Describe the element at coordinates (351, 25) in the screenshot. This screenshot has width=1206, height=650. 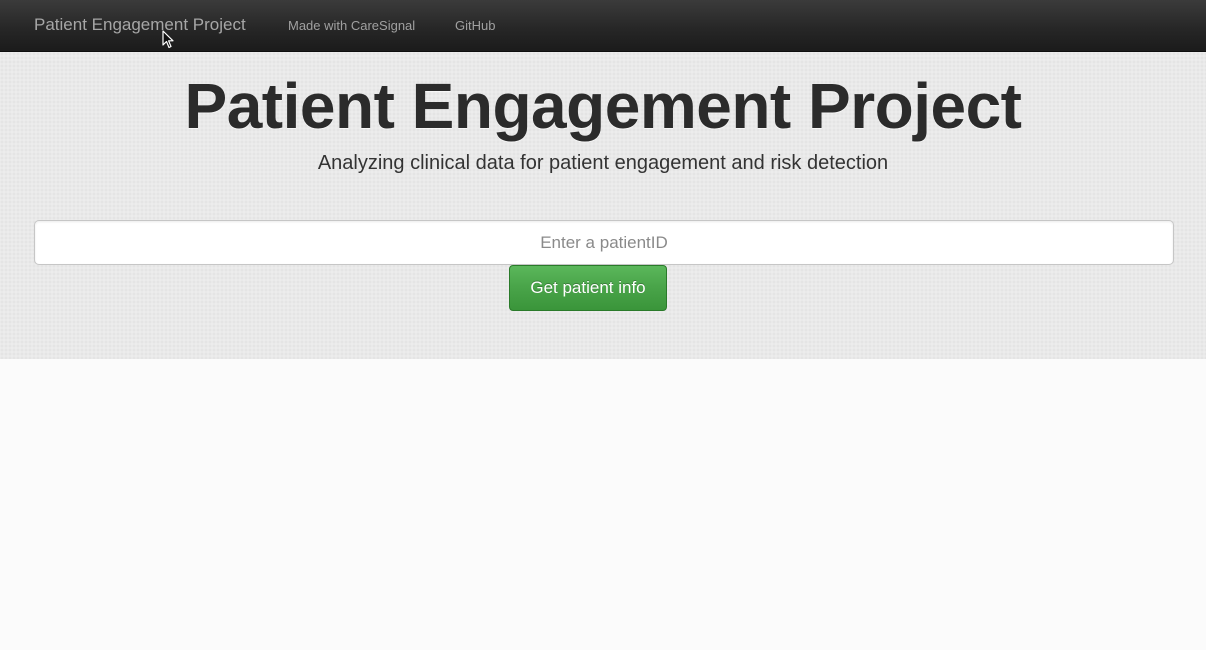
I see `nav-link-made-with-caresignal: Made with CareSignal` at that location.